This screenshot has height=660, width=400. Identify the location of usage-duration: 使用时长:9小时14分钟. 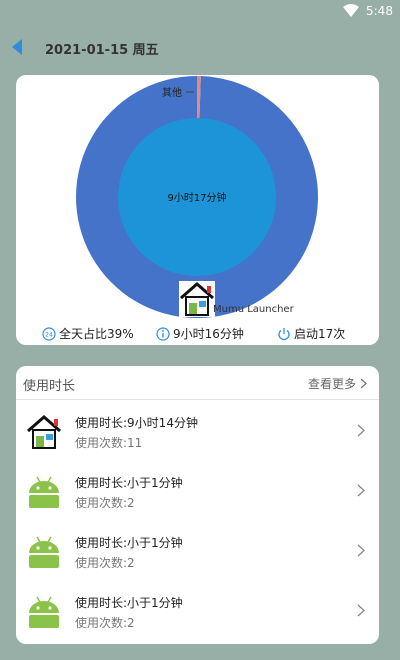
(136, 423).